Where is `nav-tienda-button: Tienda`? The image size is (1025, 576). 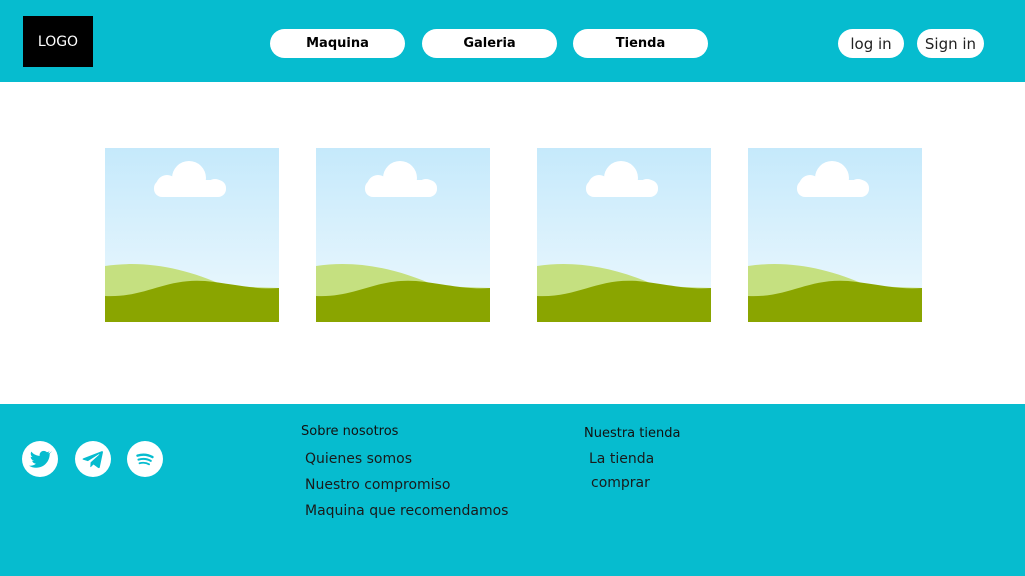 nav-tienda-button: Tienda is located at coordinates (640, 43).